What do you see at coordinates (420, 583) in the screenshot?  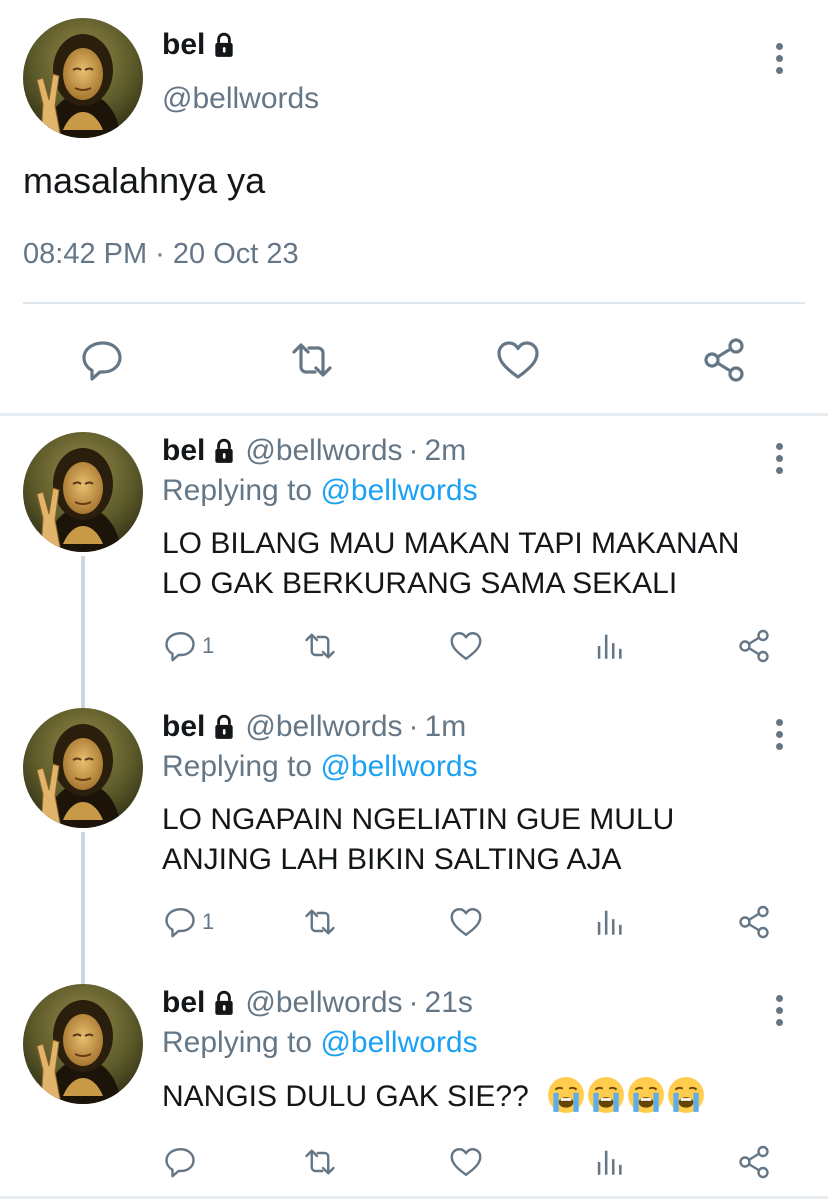 I see `reply-text-line: LO GAK BERKURANG SAMA SEKALI` at bounding box center [420, 583].